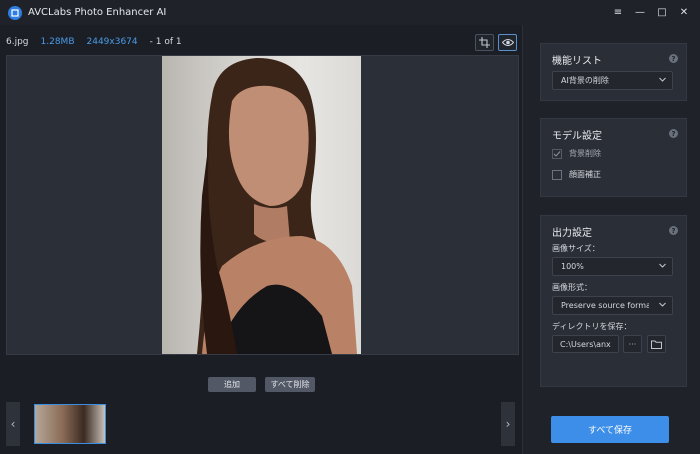 Image resolution: width=700 pixels, height=454 pixels. Describe the element at coordinates (165, 42) in the screenshot. I see `page-counter: - 1 of 1` at that location.